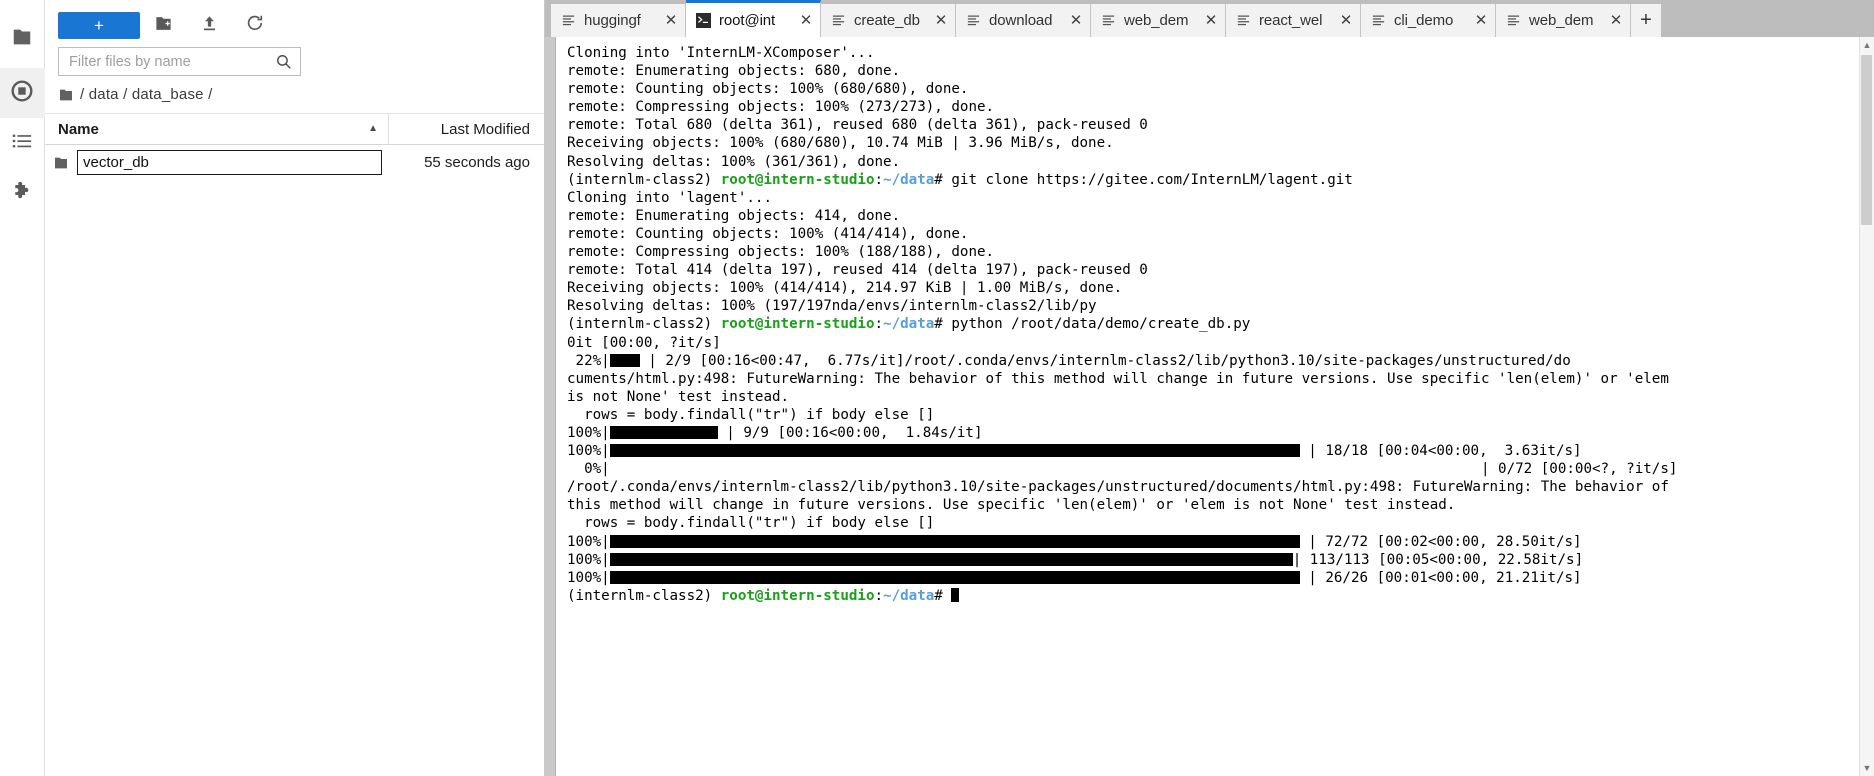  What do you see at coordinates (1866, 406) in the screenshot?
I see `terminal-scrollbar: ▲ ▼` at bounding box center [1866, 406].